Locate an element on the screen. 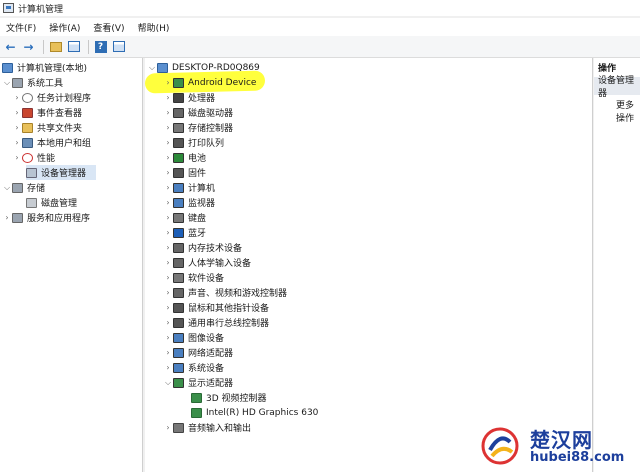 The image size is (640, 472). tree-item-task-scheduler: › 任务计划程序 is located at coordinates (51, 97).